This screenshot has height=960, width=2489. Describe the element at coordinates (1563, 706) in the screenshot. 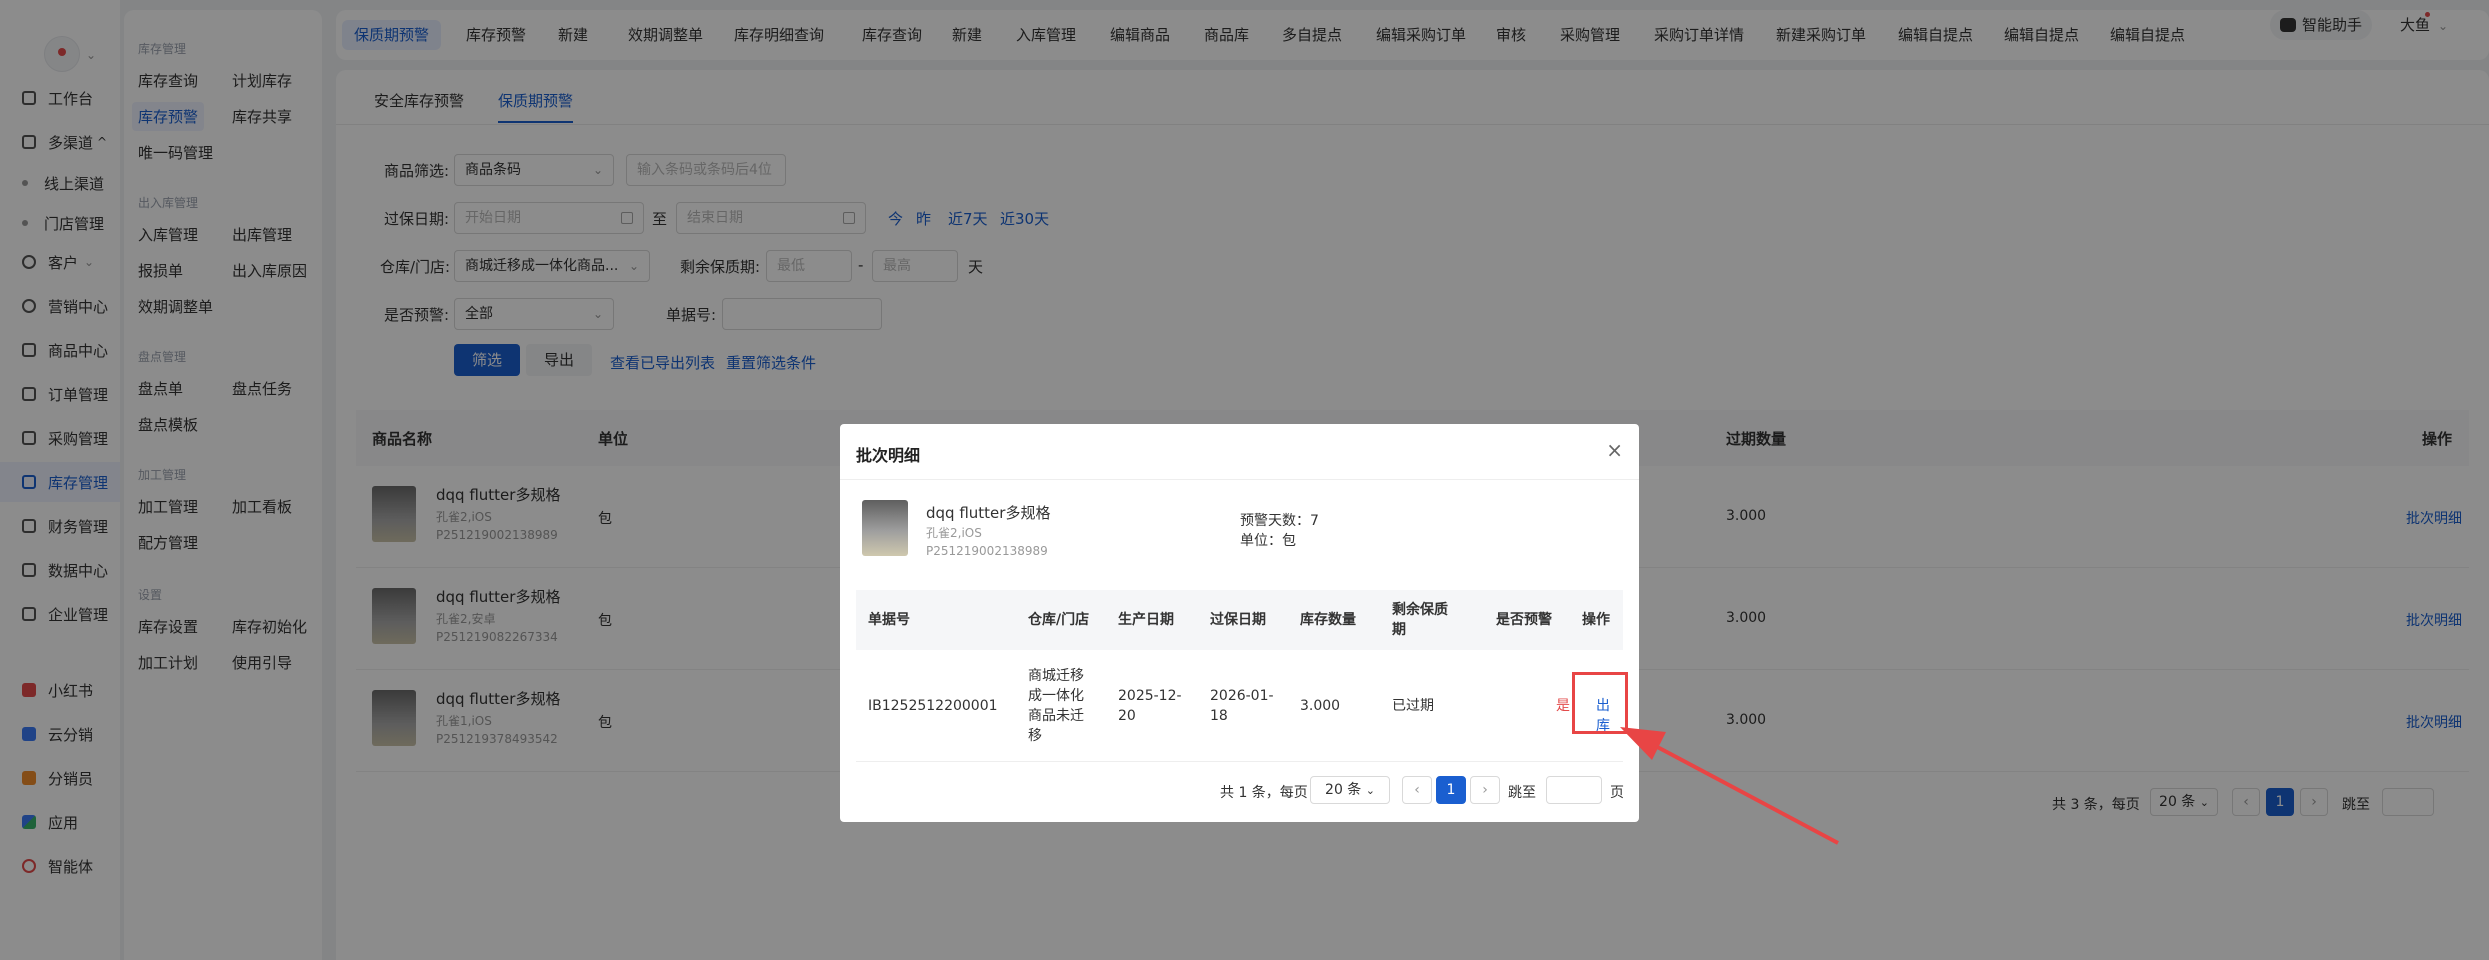

I see `is-warning-cell: 是` at that location.